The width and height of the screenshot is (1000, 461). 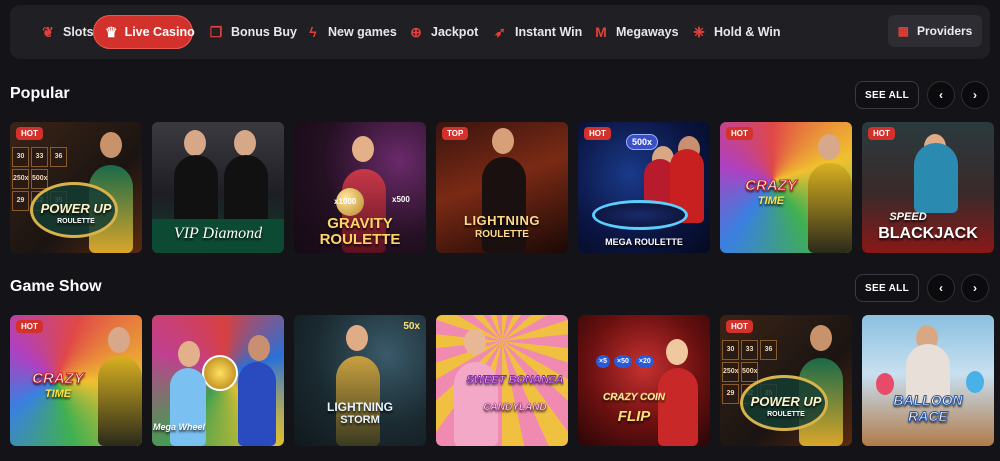 What do you see at coordinates (78, 32) in the screenshot?
I see `nav-item-label: Slots` at bounding box center [78, 32].